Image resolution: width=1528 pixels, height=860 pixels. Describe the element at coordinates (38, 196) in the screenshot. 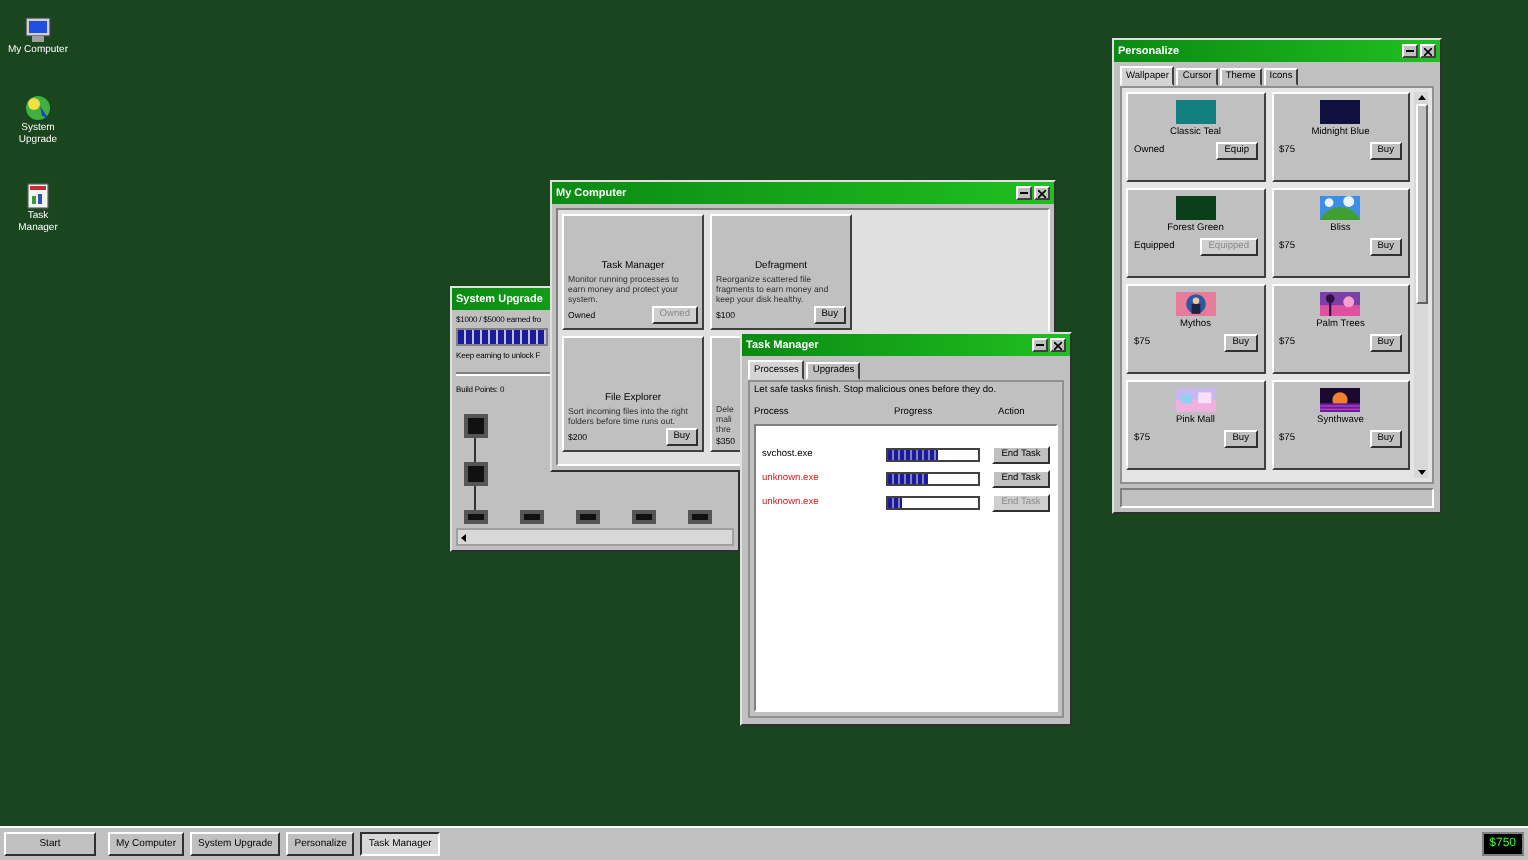

I see `document-icon` at that location.